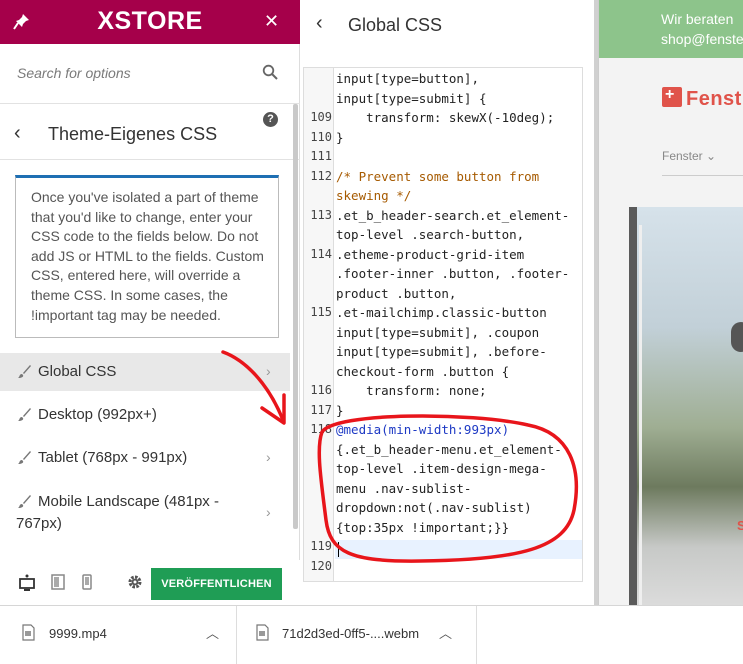  I want to click on download-filename: 71d2d3ed-0ff5-....webm, so click(351, 633).